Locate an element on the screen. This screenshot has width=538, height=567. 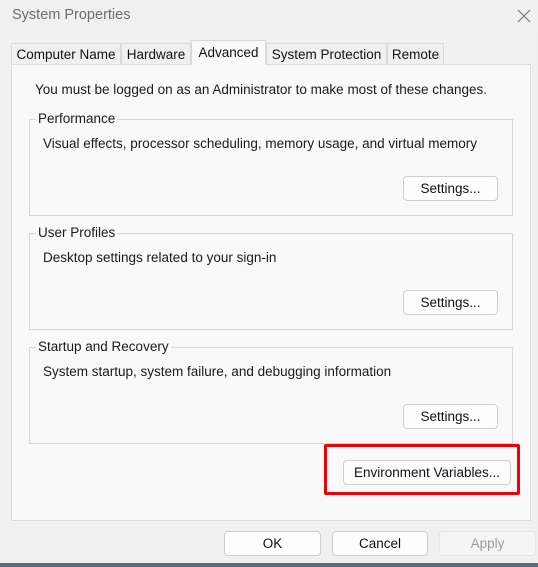
group-title: User Profiles is located at coordinates (77, 233).